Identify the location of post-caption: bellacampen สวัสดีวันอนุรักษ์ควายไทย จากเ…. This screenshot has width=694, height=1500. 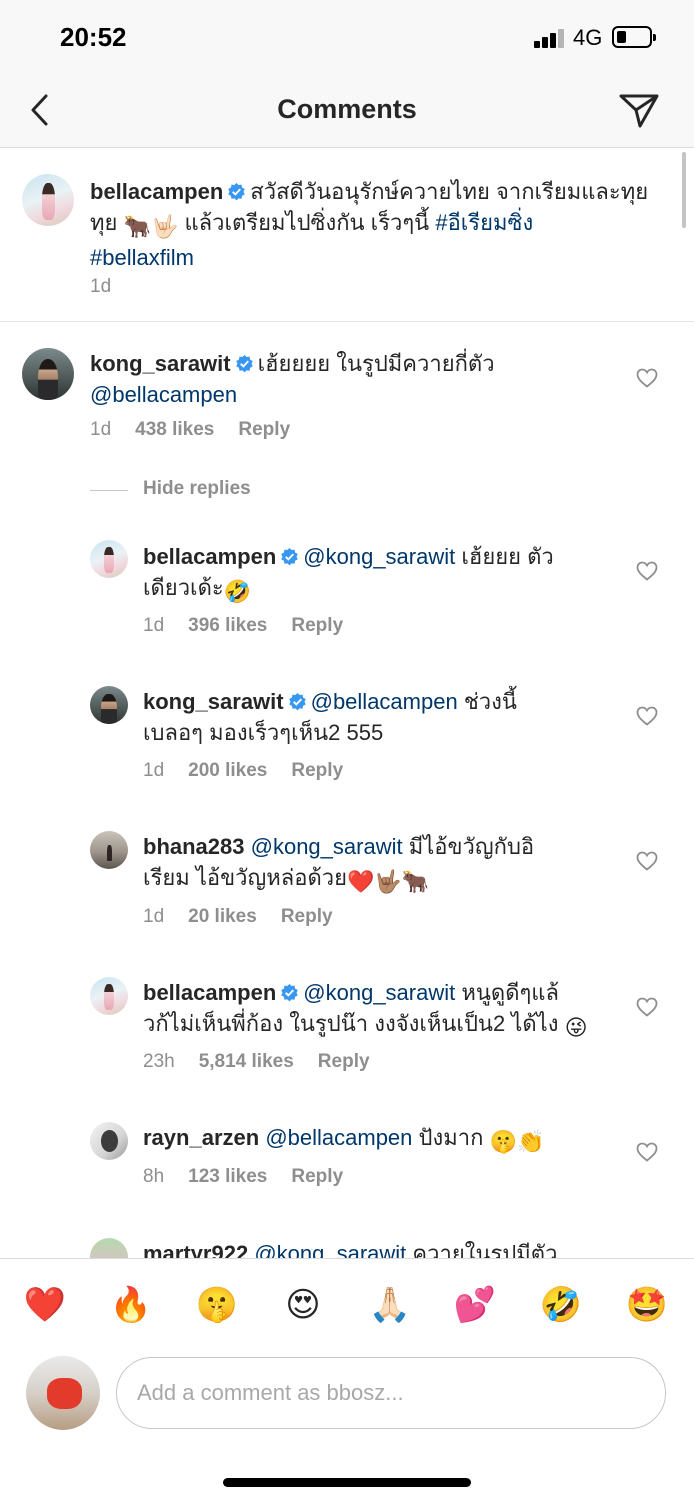
(347, 235).